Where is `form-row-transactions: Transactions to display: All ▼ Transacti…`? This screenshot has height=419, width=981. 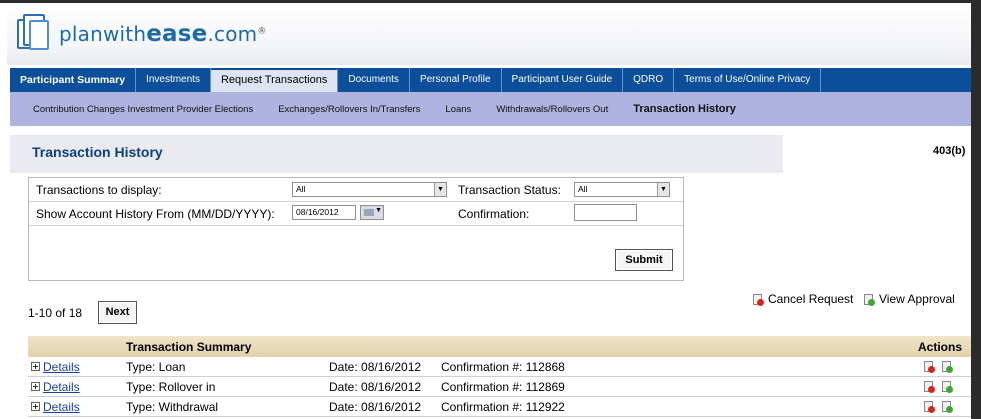
form-row-transactions: Transactions to display: All ▼ Transacti… is located at coordinates (356, 190).